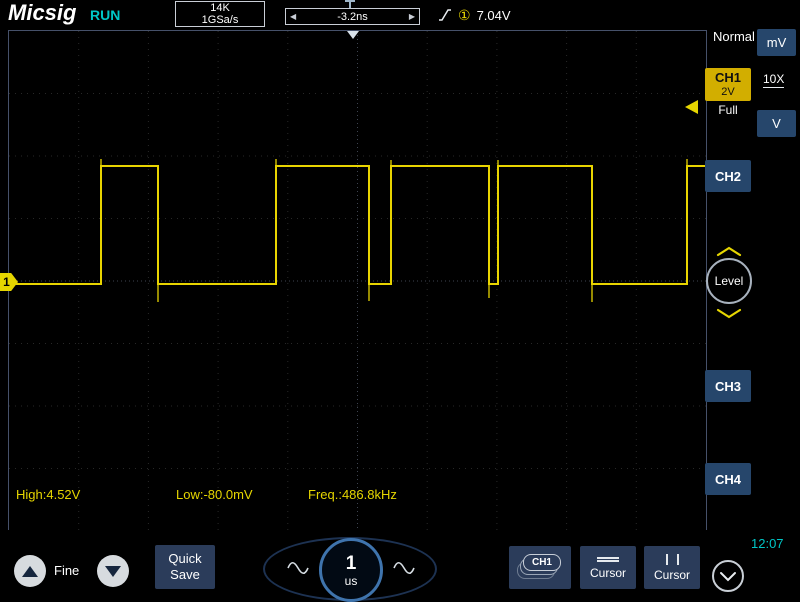 This screenshot has height=602, width=800. I want to click on ch4-button: CH4, so click(728, 479).